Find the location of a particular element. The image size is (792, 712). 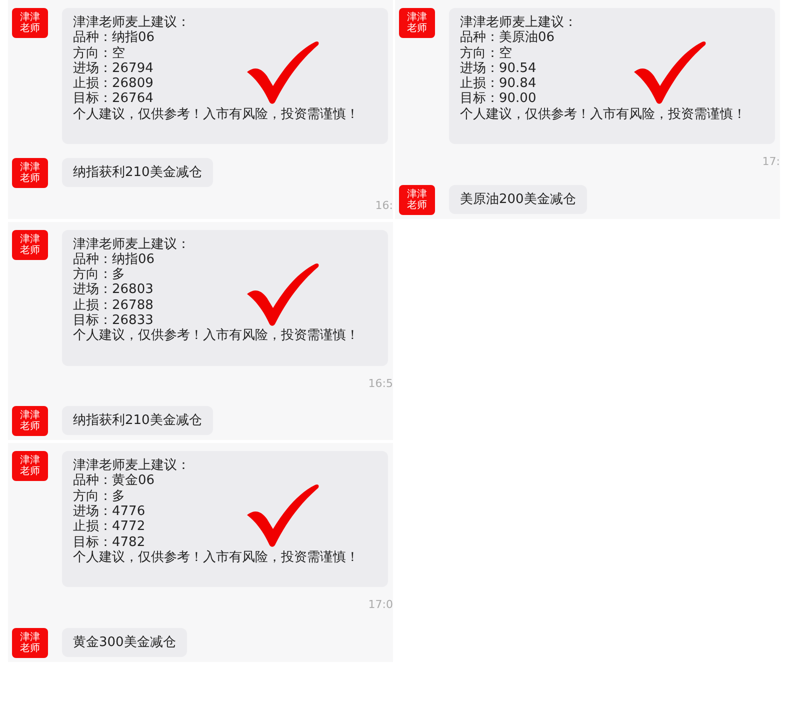

message-bubble: 津津老师麦上建议： 品种：纳指06 方向：多 进场：26803 止损：26788 目标：26833 个人建议，仅供参考！入市有风险，投资需谨慎！ is located at coordinates (225, 298).